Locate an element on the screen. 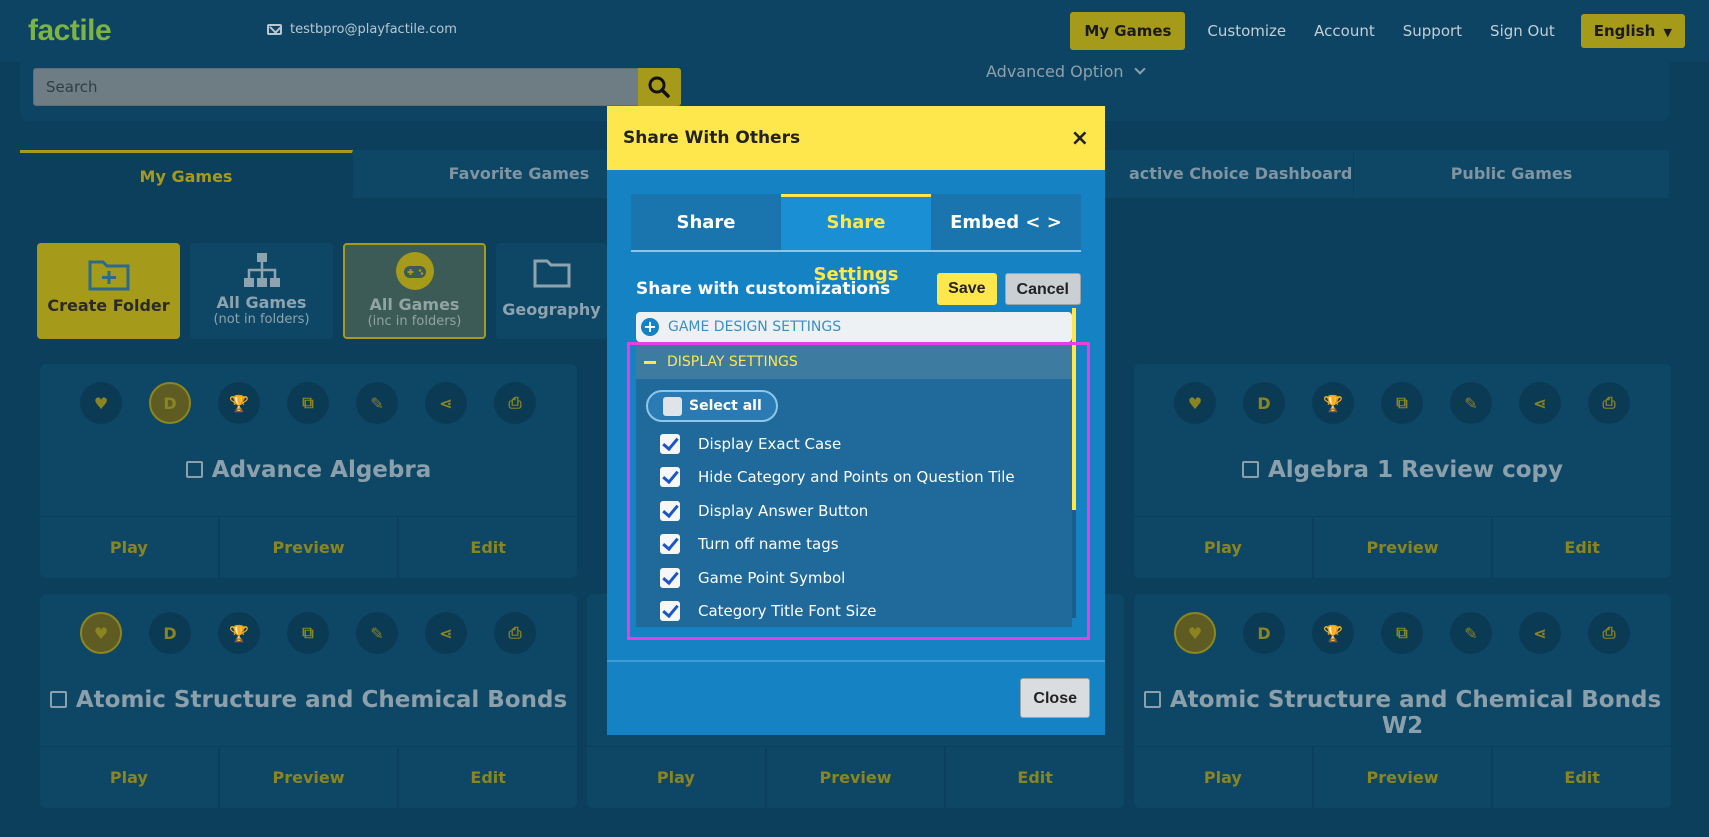 Image resolution: width=1709 pixels, height=837 pixels. chevron-down-icon is located at coordinates (1139, 69).